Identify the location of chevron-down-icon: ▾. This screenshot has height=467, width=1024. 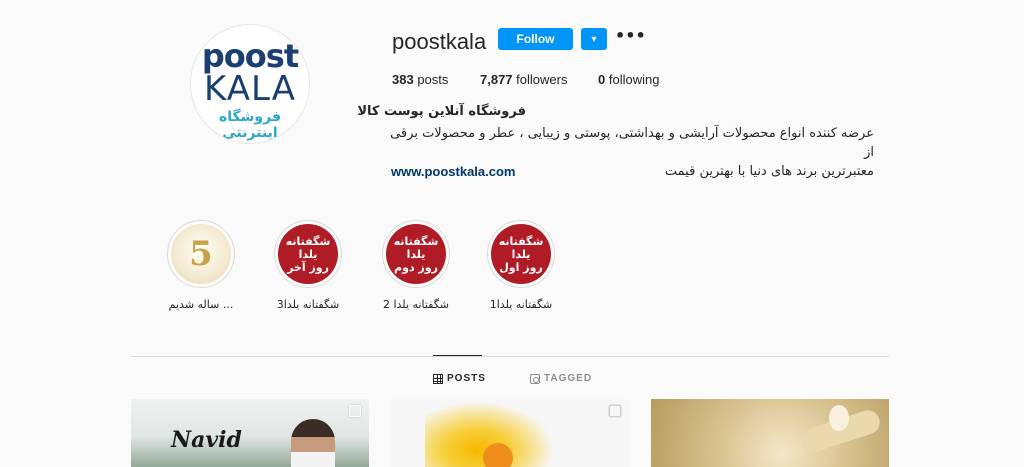
(594, 39).